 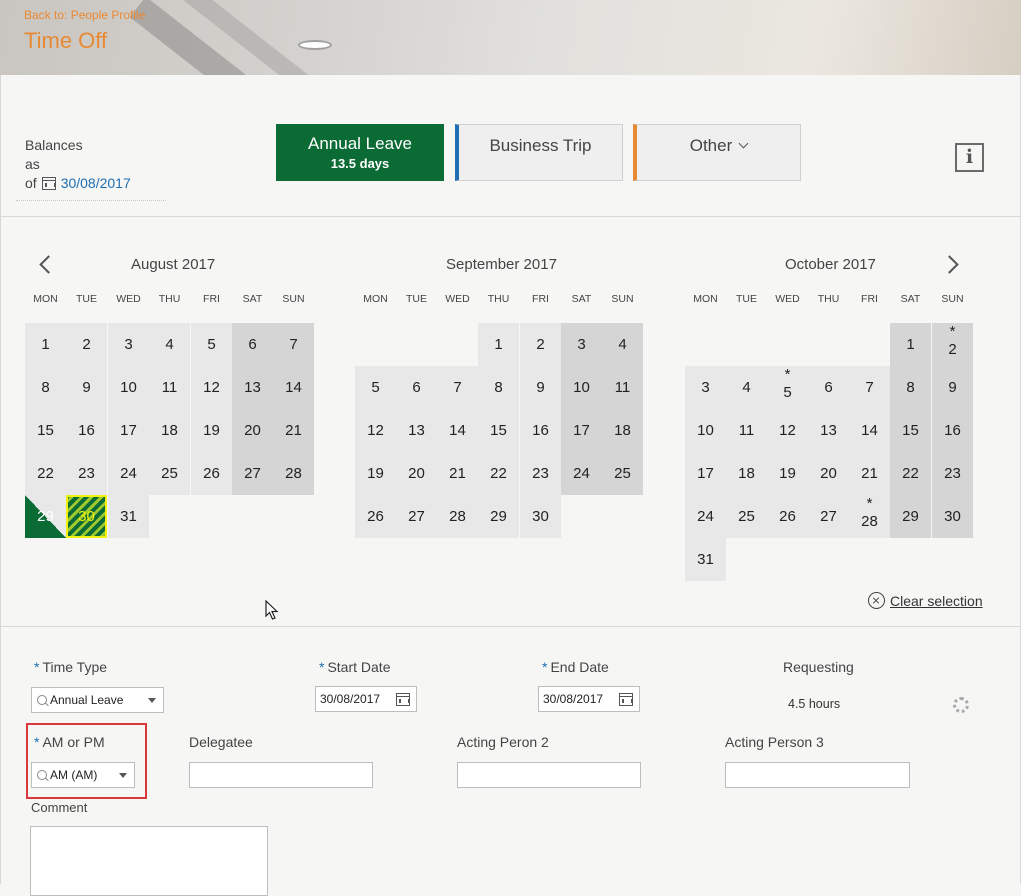 What do you see at coordinates (828, 430) in the screenshot?
I see `calendar-day-3-13: 13` at bounding box center [828, 430].